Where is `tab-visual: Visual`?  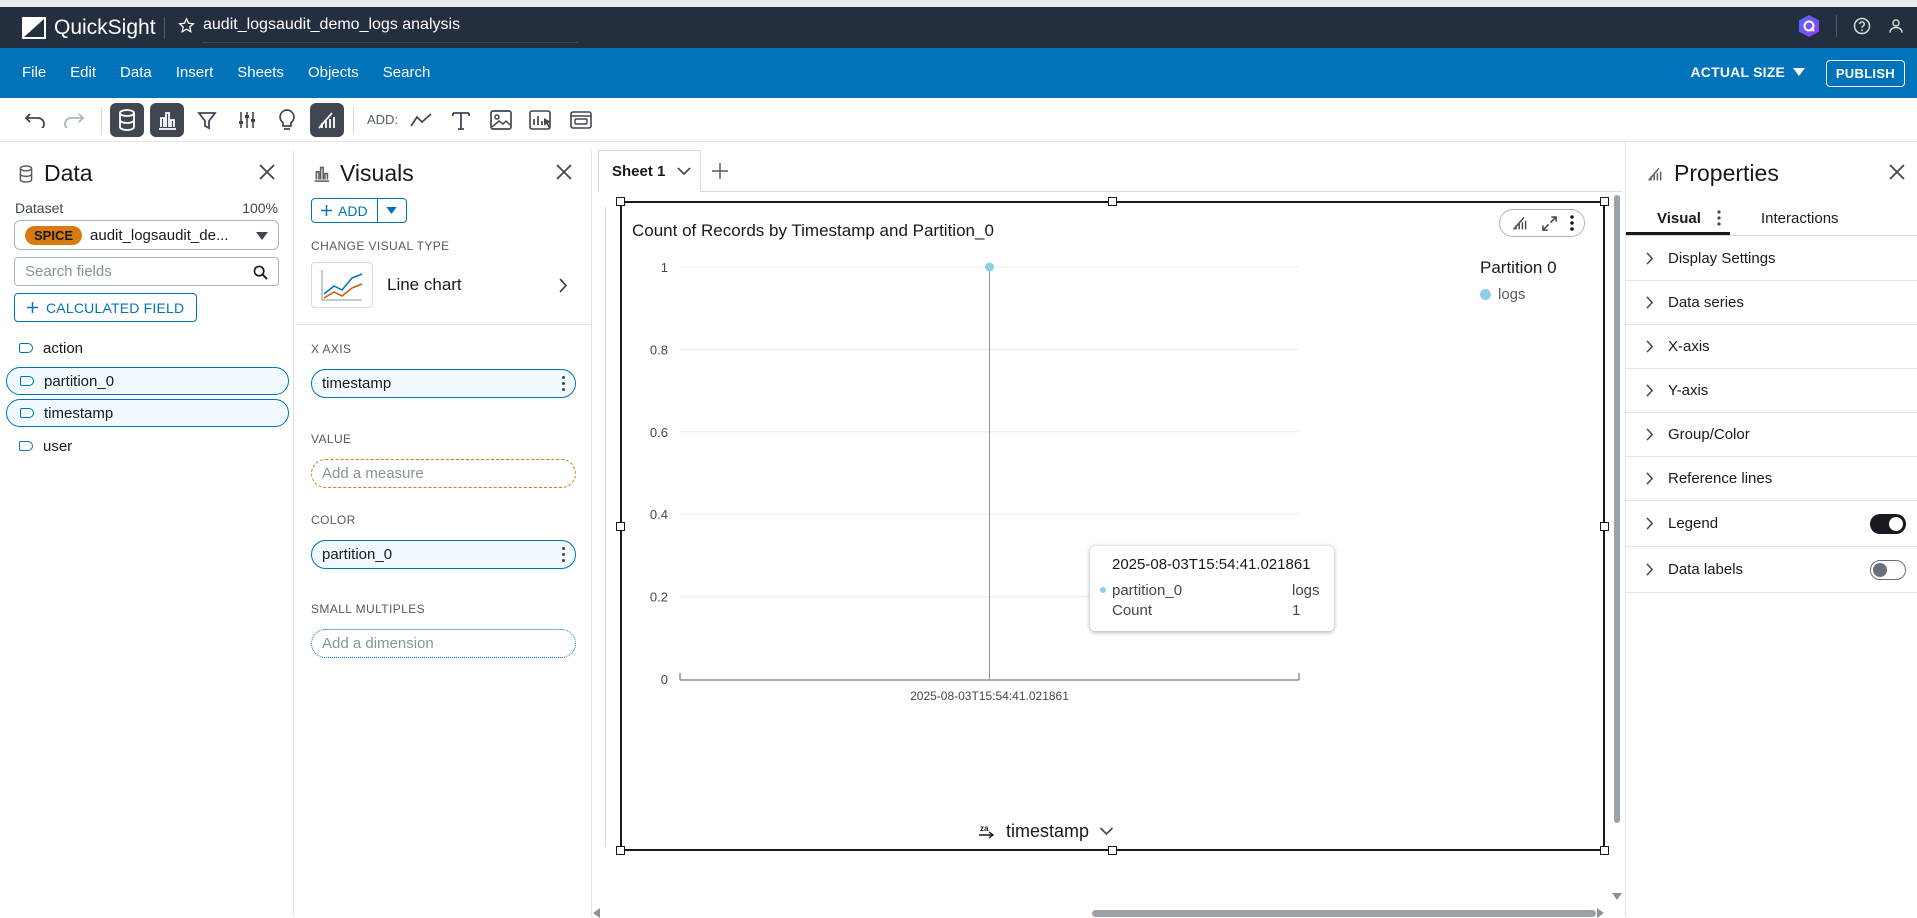 tab-visual: Visual is located at coordinates (1679, 218).